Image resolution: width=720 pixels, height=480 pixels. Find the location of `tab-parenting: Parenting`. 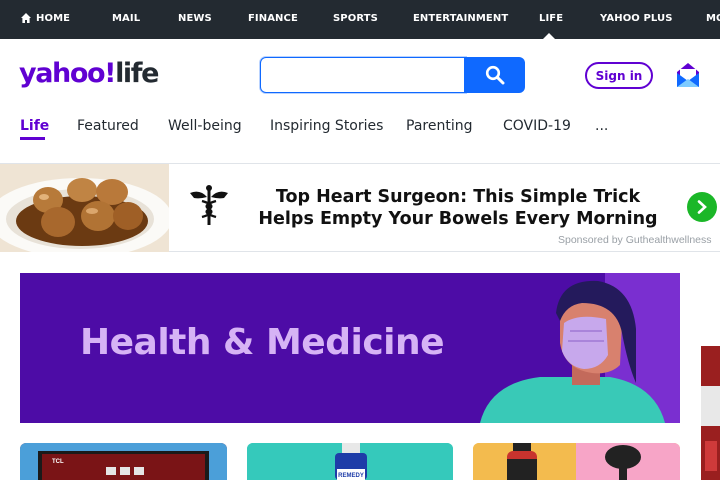

tab-parenting: Parenting is located at coordinates (439, 126).